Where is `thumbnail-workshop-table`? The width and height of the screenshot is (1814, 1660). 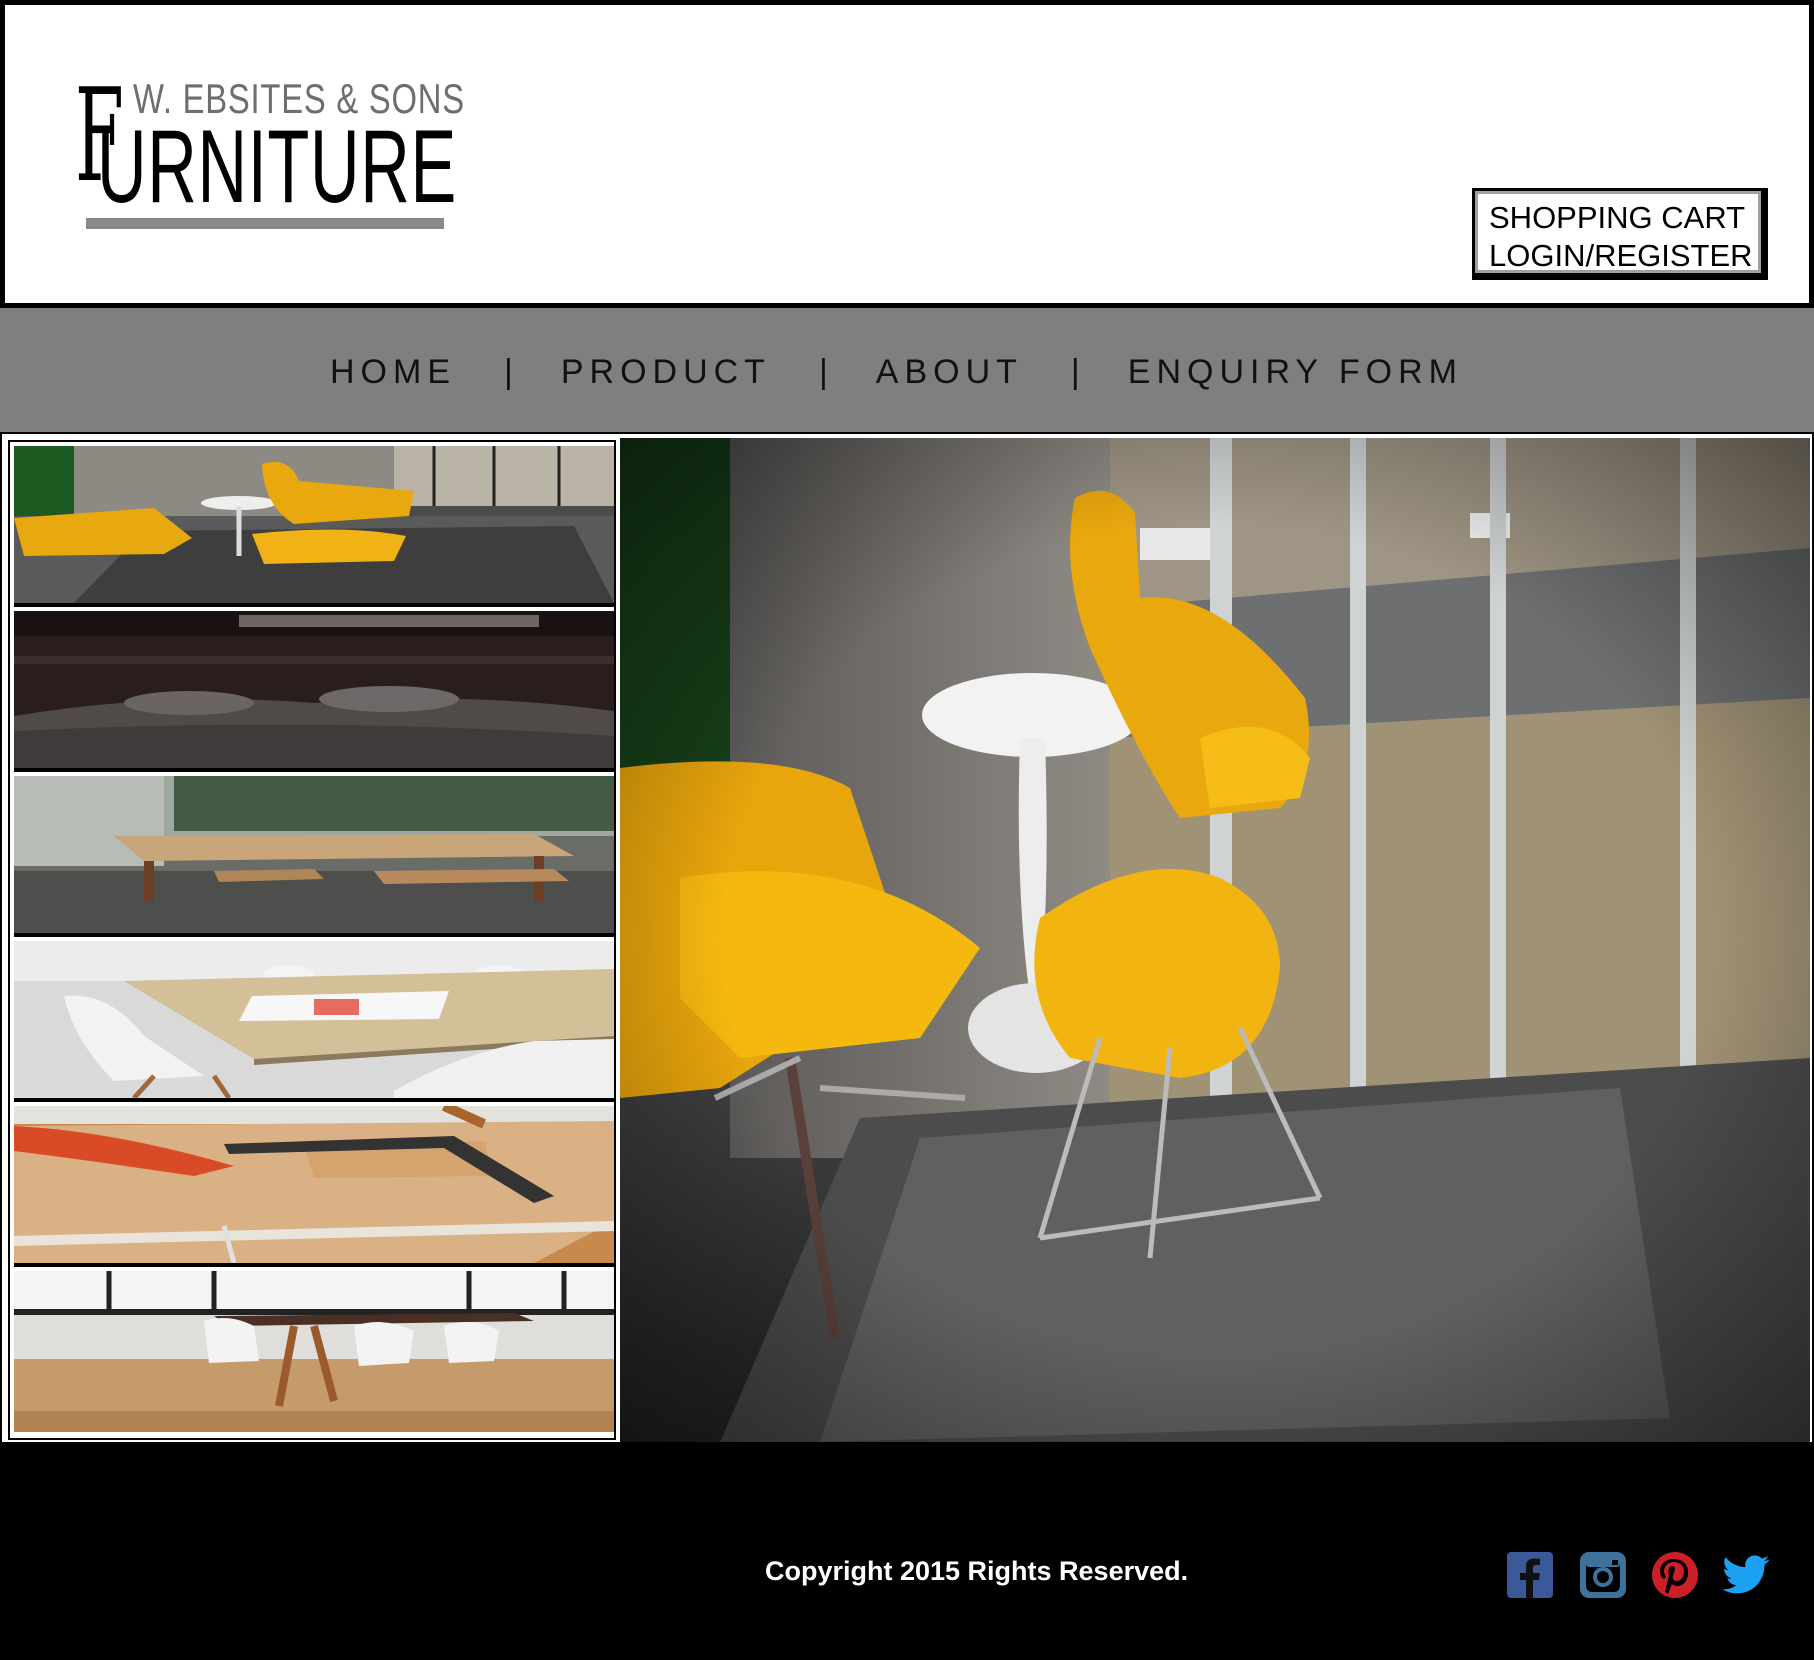
thumbnail-workshop-table is located at coordinates (314, 1186).